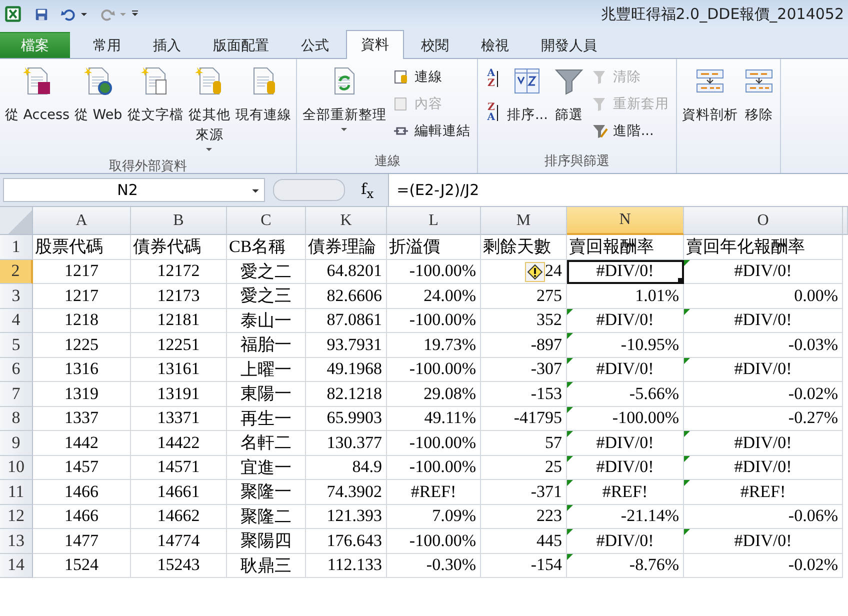  I want to click on row-header: 4, so click(16, 320).